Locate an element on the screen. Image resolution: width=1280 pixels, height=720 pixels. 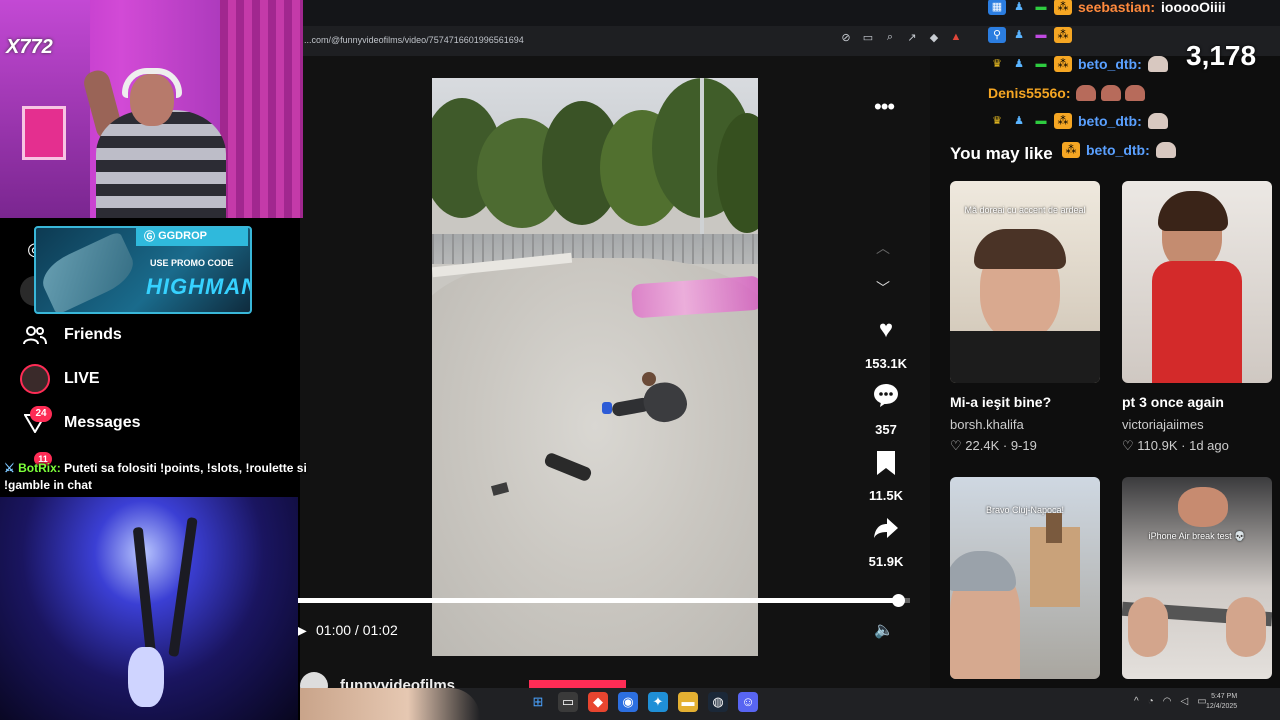
rec-overlay-3: Bravo Cluj-Napoca! is located at coordinates (1025, 510).